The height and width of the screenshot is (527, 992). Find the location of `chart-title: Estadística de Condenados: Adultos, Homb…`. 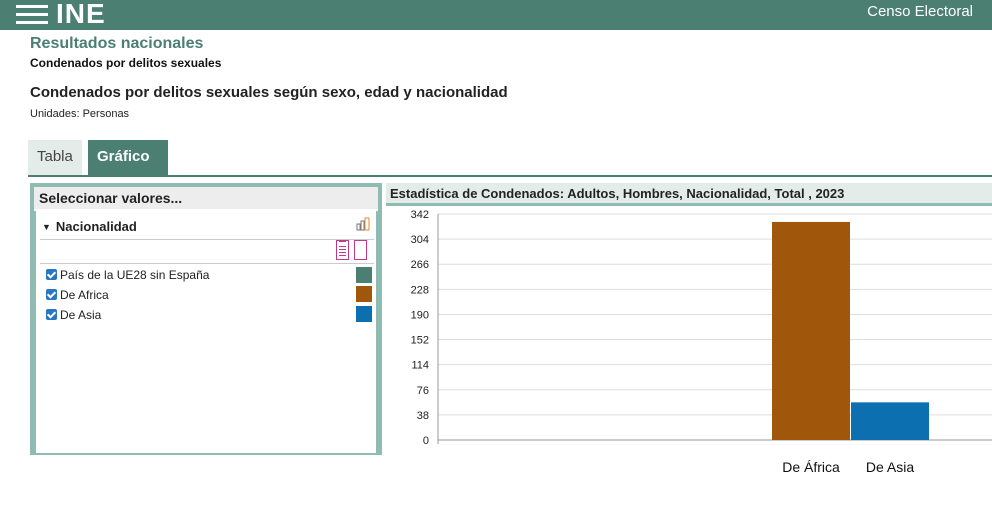

chart-title: Estadística de Condenados: Adultos, Homb… is located at coordinates (689, 194).